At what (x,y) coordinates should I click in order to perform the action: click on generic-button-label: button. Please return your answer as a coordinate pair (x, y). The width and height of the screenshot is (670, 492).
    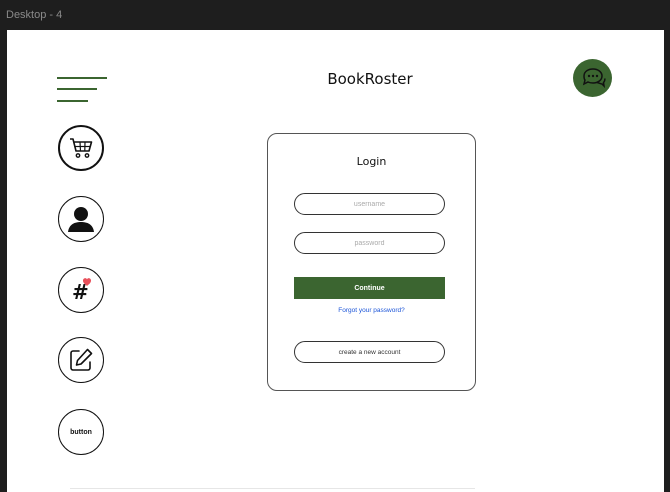
    Looking at the image, I should click on (81, 432).